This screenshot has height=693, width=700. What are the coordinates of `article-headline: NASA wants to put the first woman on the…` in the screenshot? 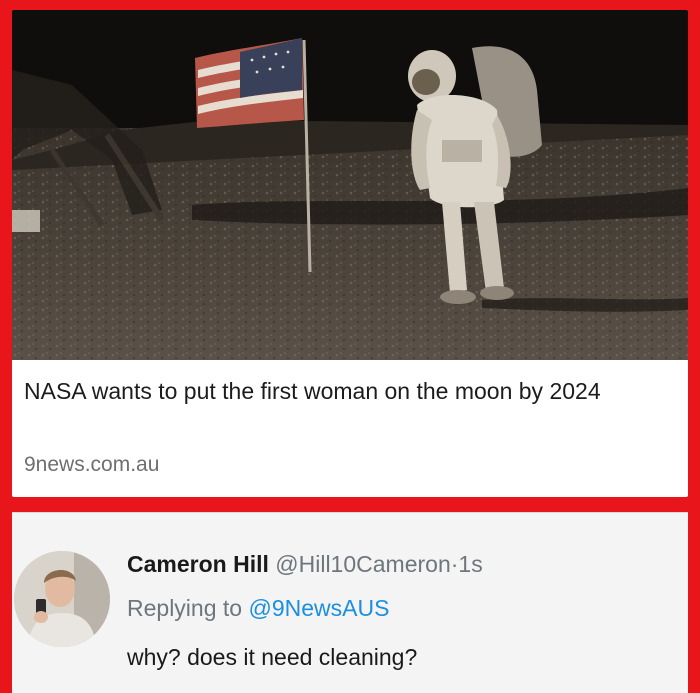 It's located at (349, 391).